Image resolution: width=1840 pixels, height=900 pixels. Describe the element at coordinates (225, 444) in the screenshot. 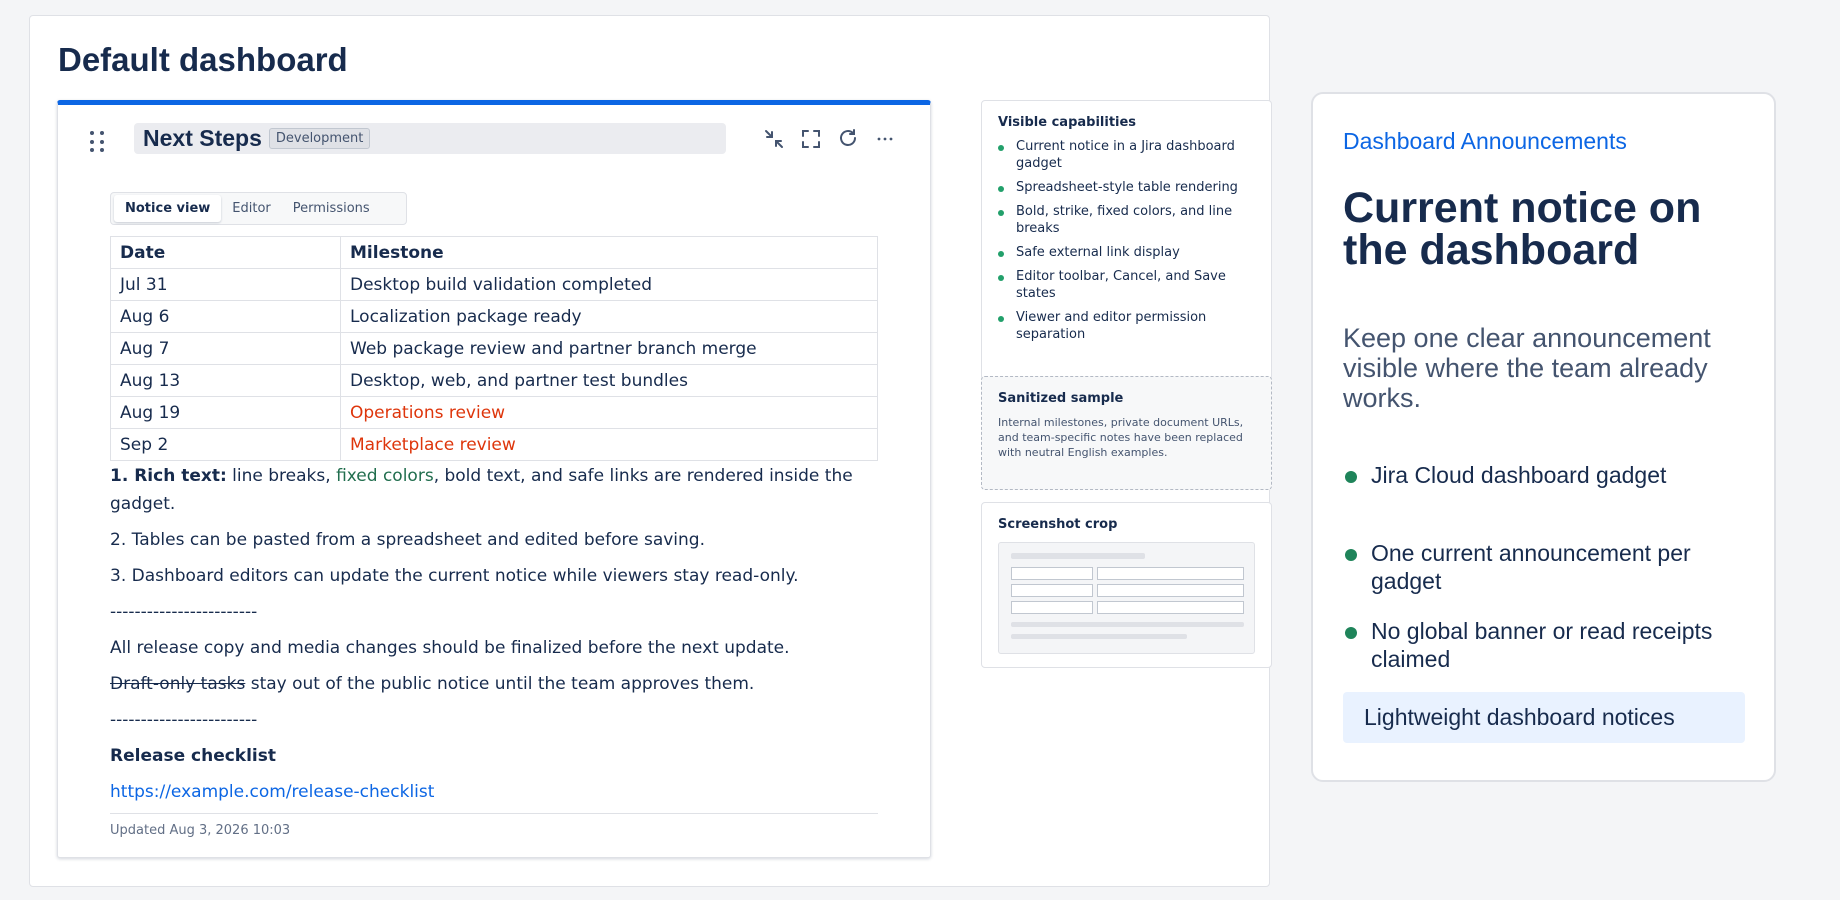

I see `date-cell: Sep 2` at that location.